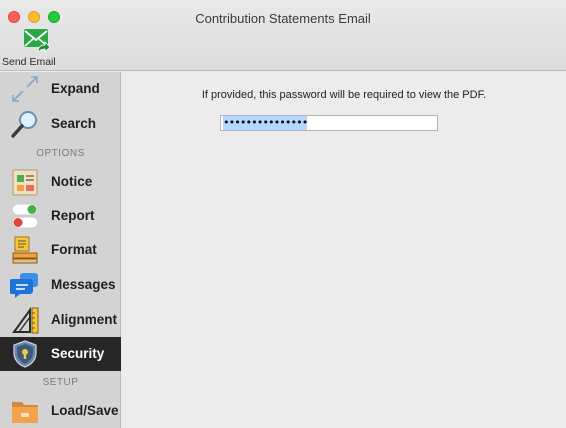  Describe the element at coordinates (283, 18) in the screenshot. I see `window-title: Contribution Statements Email` at that location.